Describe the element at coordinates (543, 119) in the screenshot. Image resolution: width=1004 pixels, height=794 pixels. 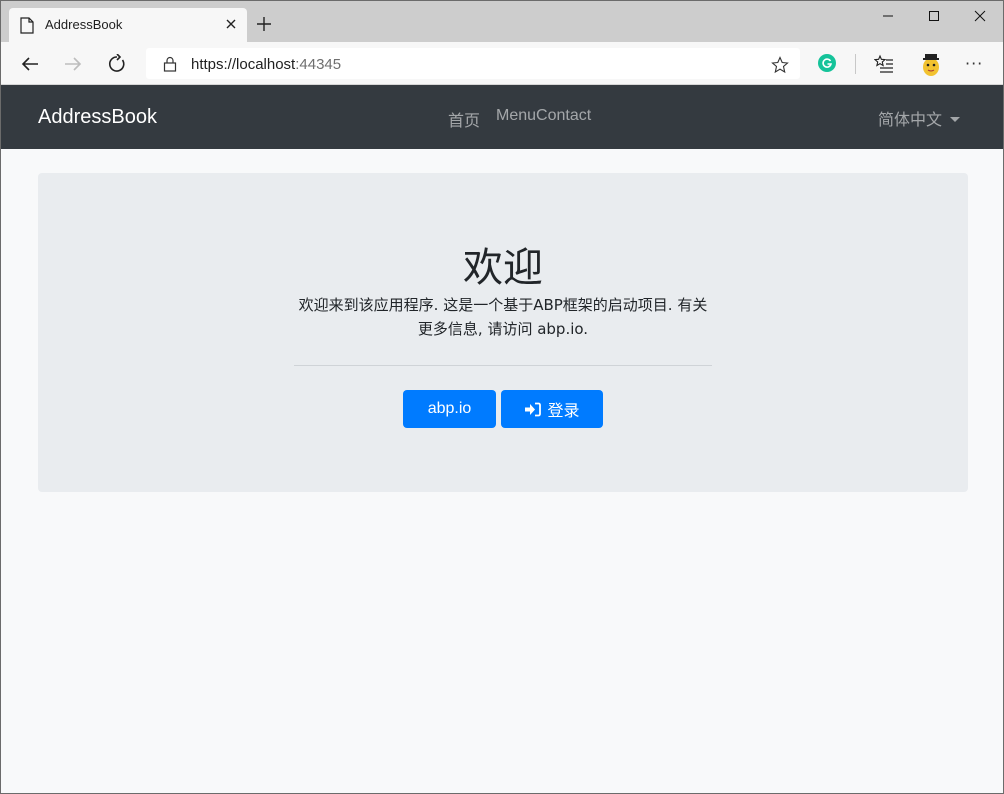
I see `menu-item-contact: MenuContact` at that location.